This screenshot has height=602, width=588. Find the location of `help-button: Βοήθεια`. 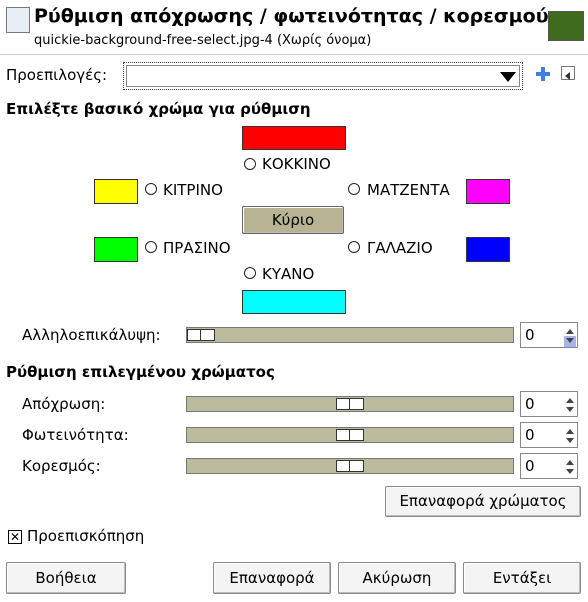

help-button: Βοήθεια is located at coordinates (66, 578).